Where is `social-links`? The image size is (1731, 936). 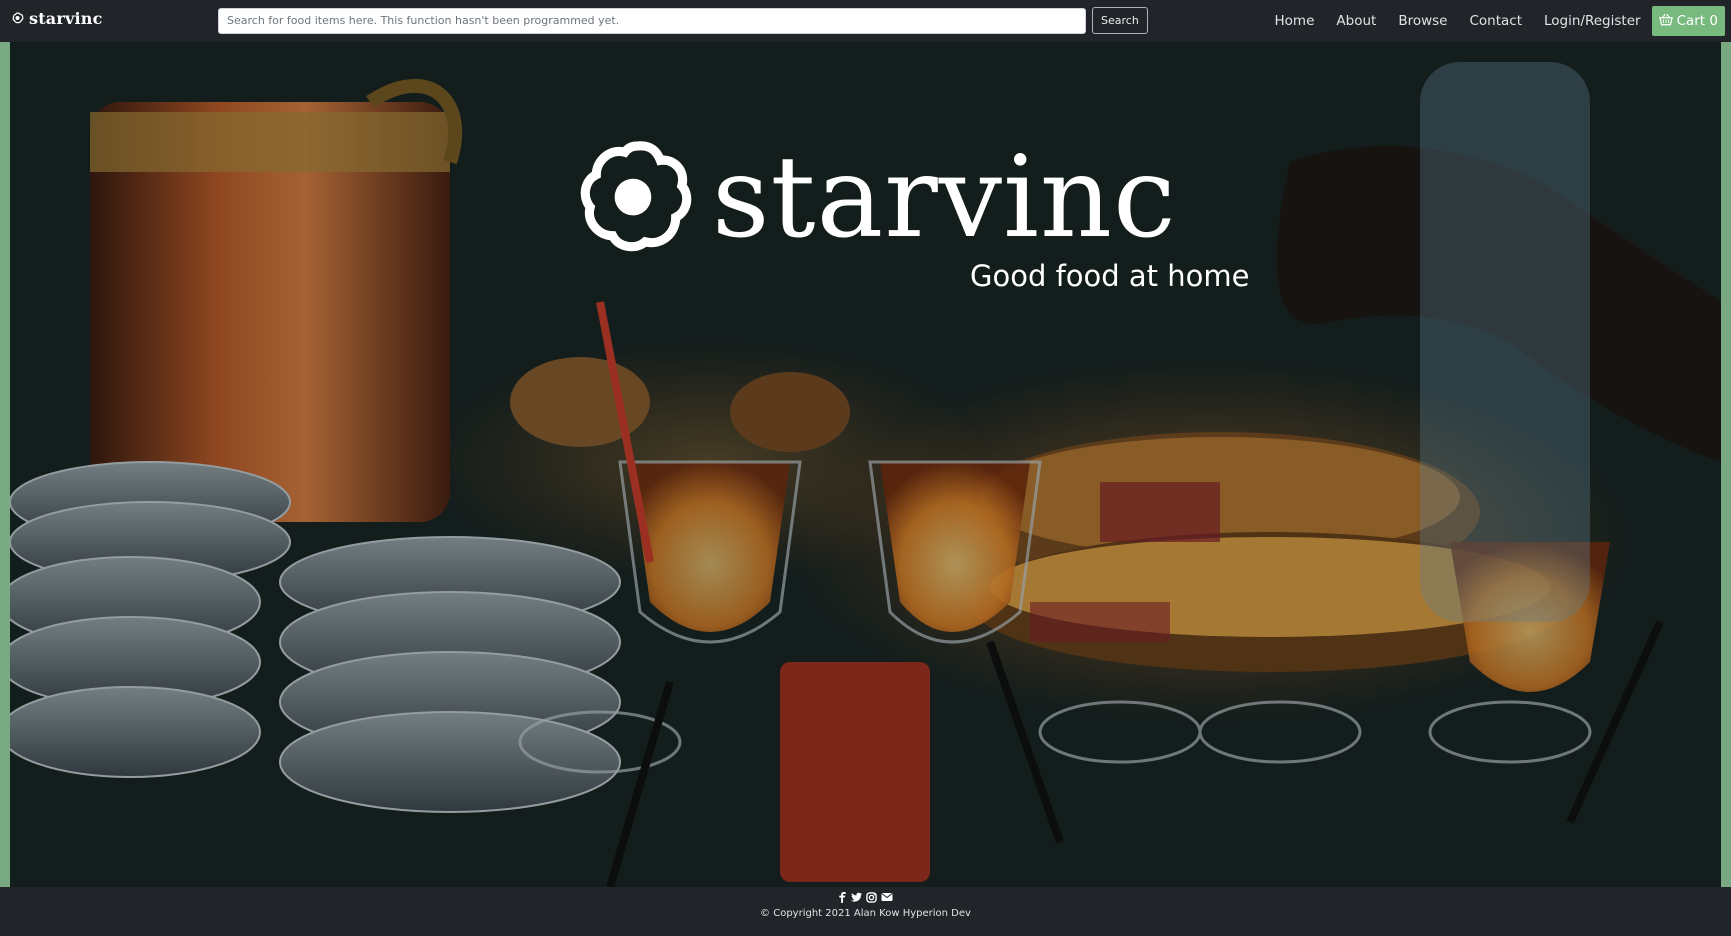 social-links is located at coordinates (865, 897).